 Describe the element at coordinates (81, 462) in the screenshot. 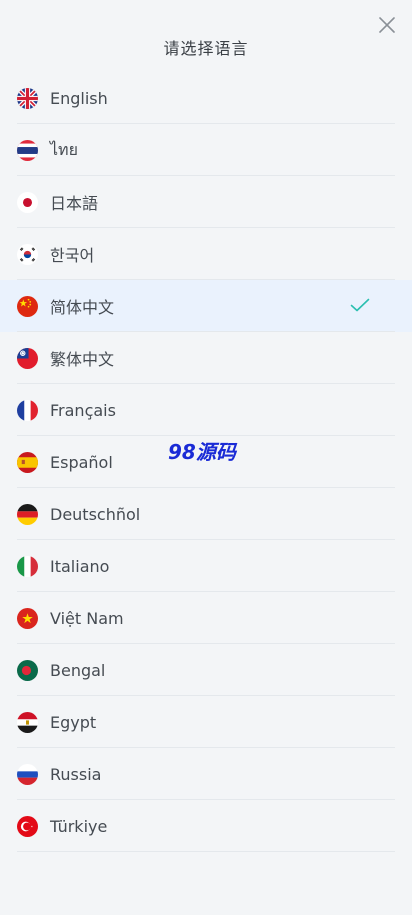

I see `language-label: Español` at that location.